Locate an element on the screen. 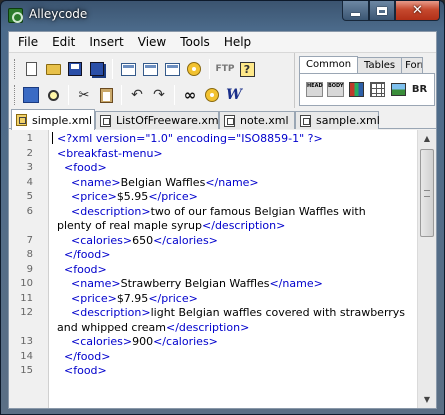  image-icon is located at coordinates (398, 89).